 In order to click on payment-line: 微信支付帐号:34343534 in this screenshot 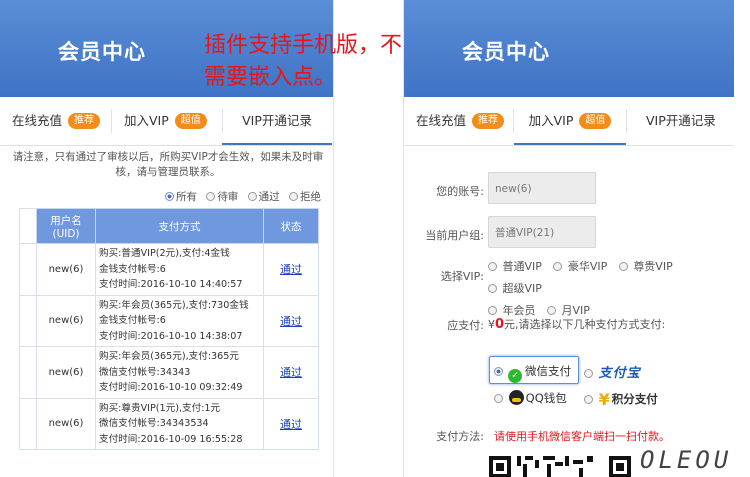, I will do `click(154, 423)`.